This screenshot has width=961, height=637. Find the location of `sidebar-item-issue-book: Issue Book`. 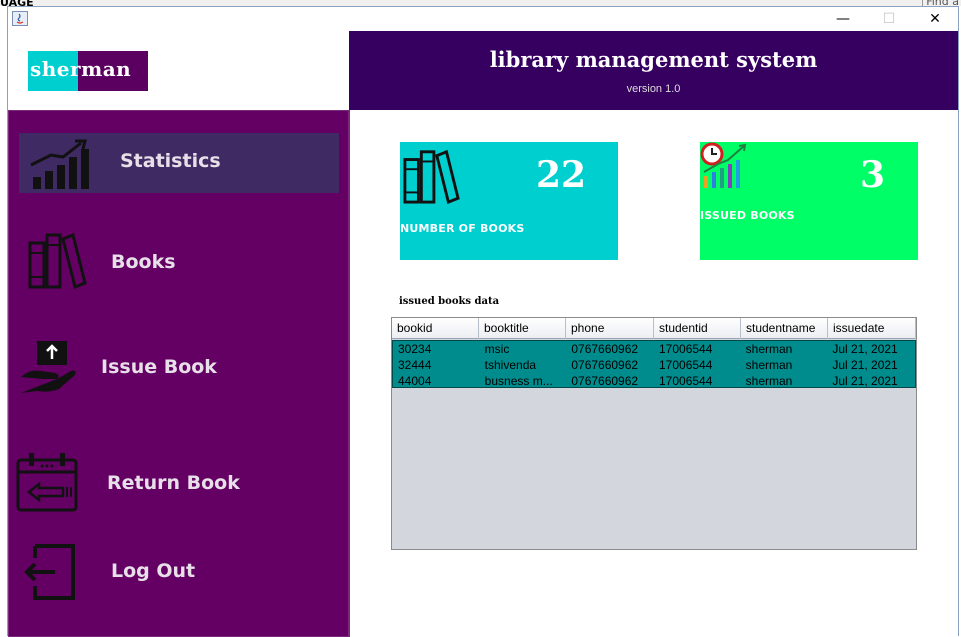

sidebar-item-issue-book: Issue Book is located at coordinates (179, 366).